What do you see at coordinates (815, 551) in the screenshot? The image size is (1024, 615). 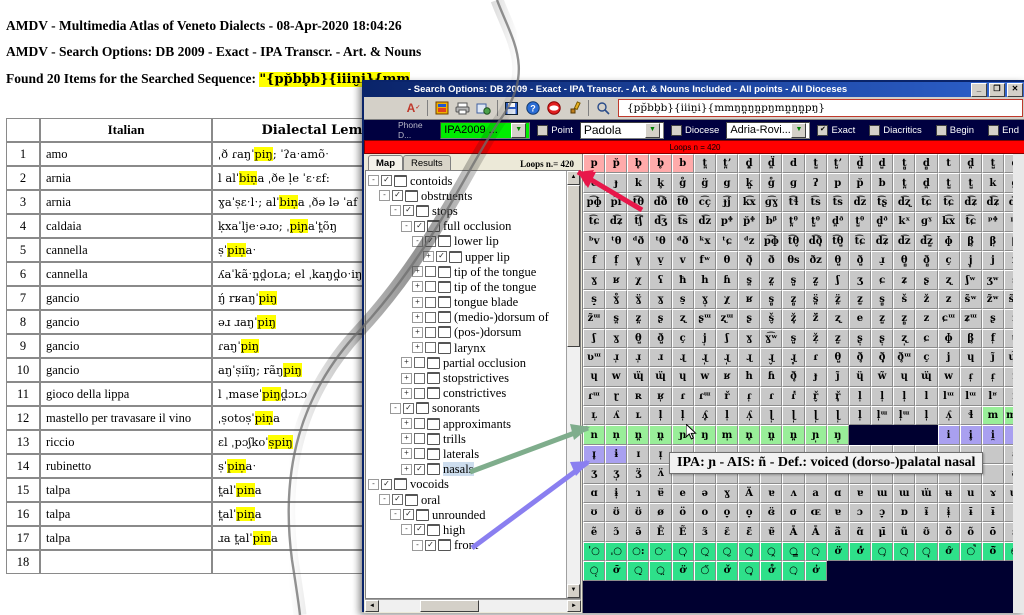 I see `ipa-cell: ○̣` at bounding box center [815, 551].